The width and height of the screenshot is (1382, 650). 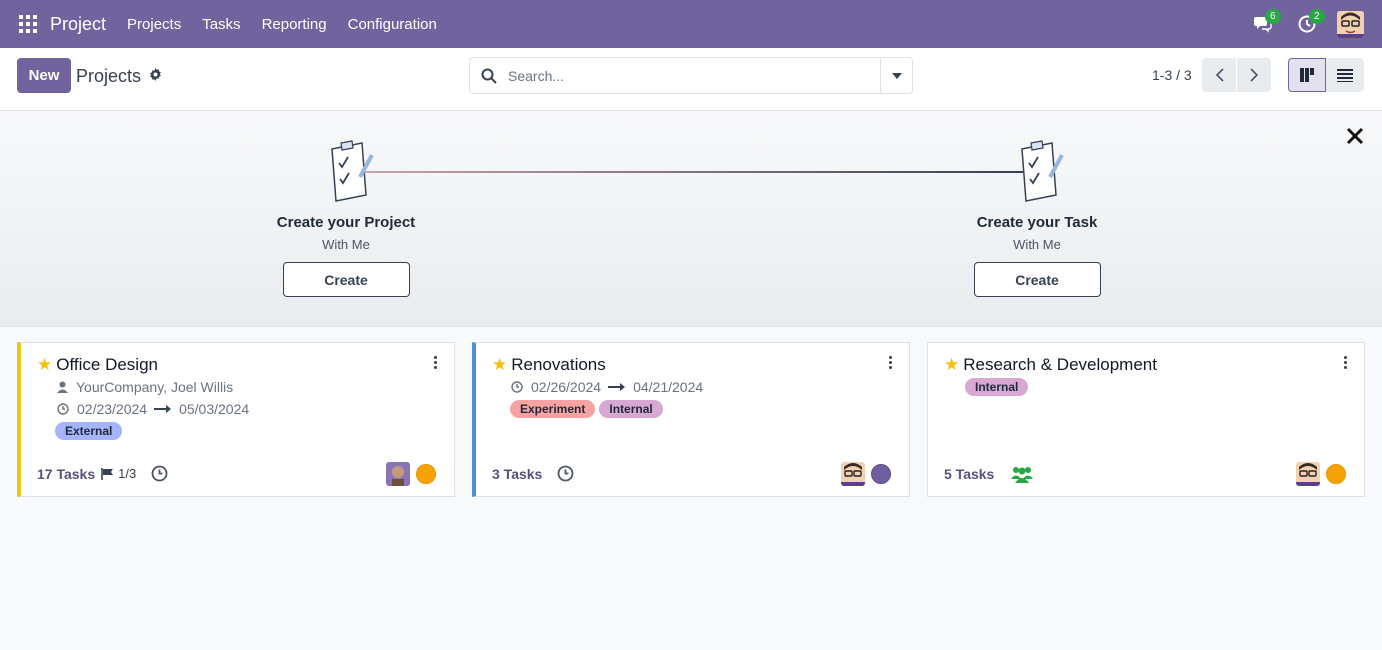 What do you see at coordinates (155, 387) in the screenshot?
I see `partner-name: YourCompany, Joel Willis` at bounding box center [155, 387].